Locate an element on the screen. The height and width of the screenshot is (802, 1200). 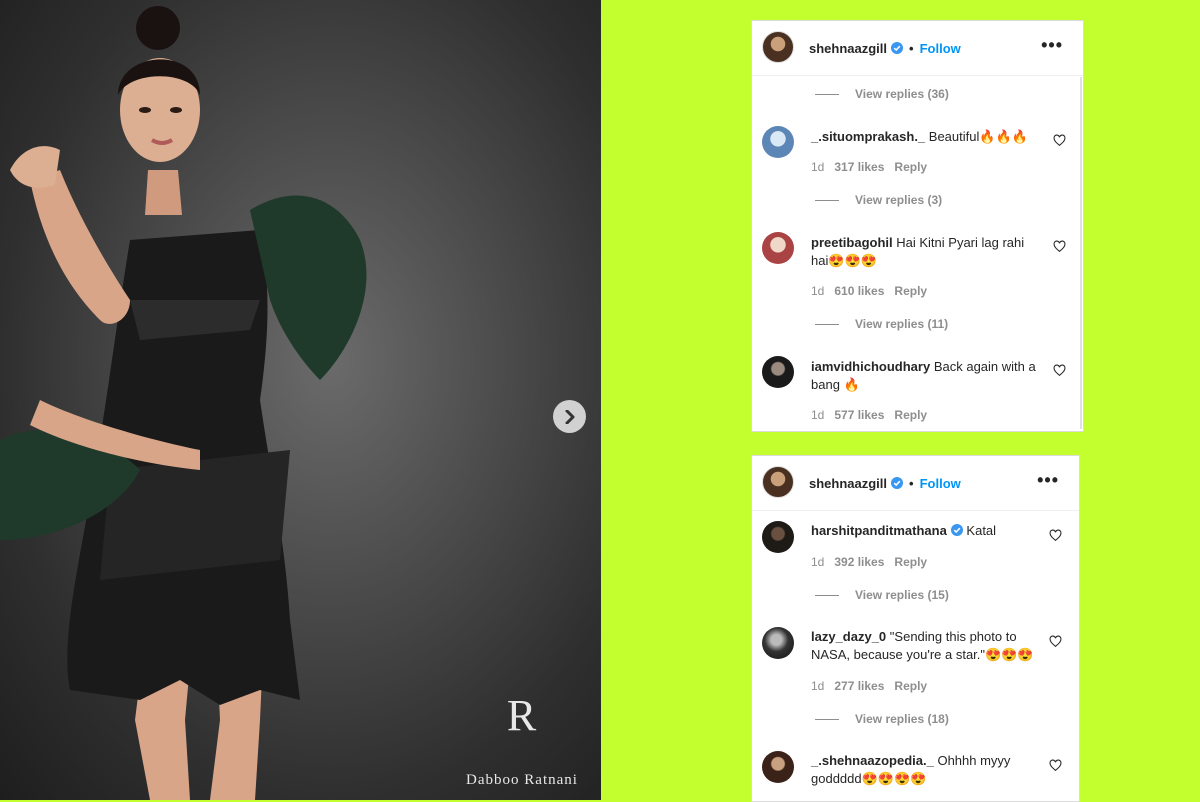
chevron-right-icon is located at coordinates (569, 416).